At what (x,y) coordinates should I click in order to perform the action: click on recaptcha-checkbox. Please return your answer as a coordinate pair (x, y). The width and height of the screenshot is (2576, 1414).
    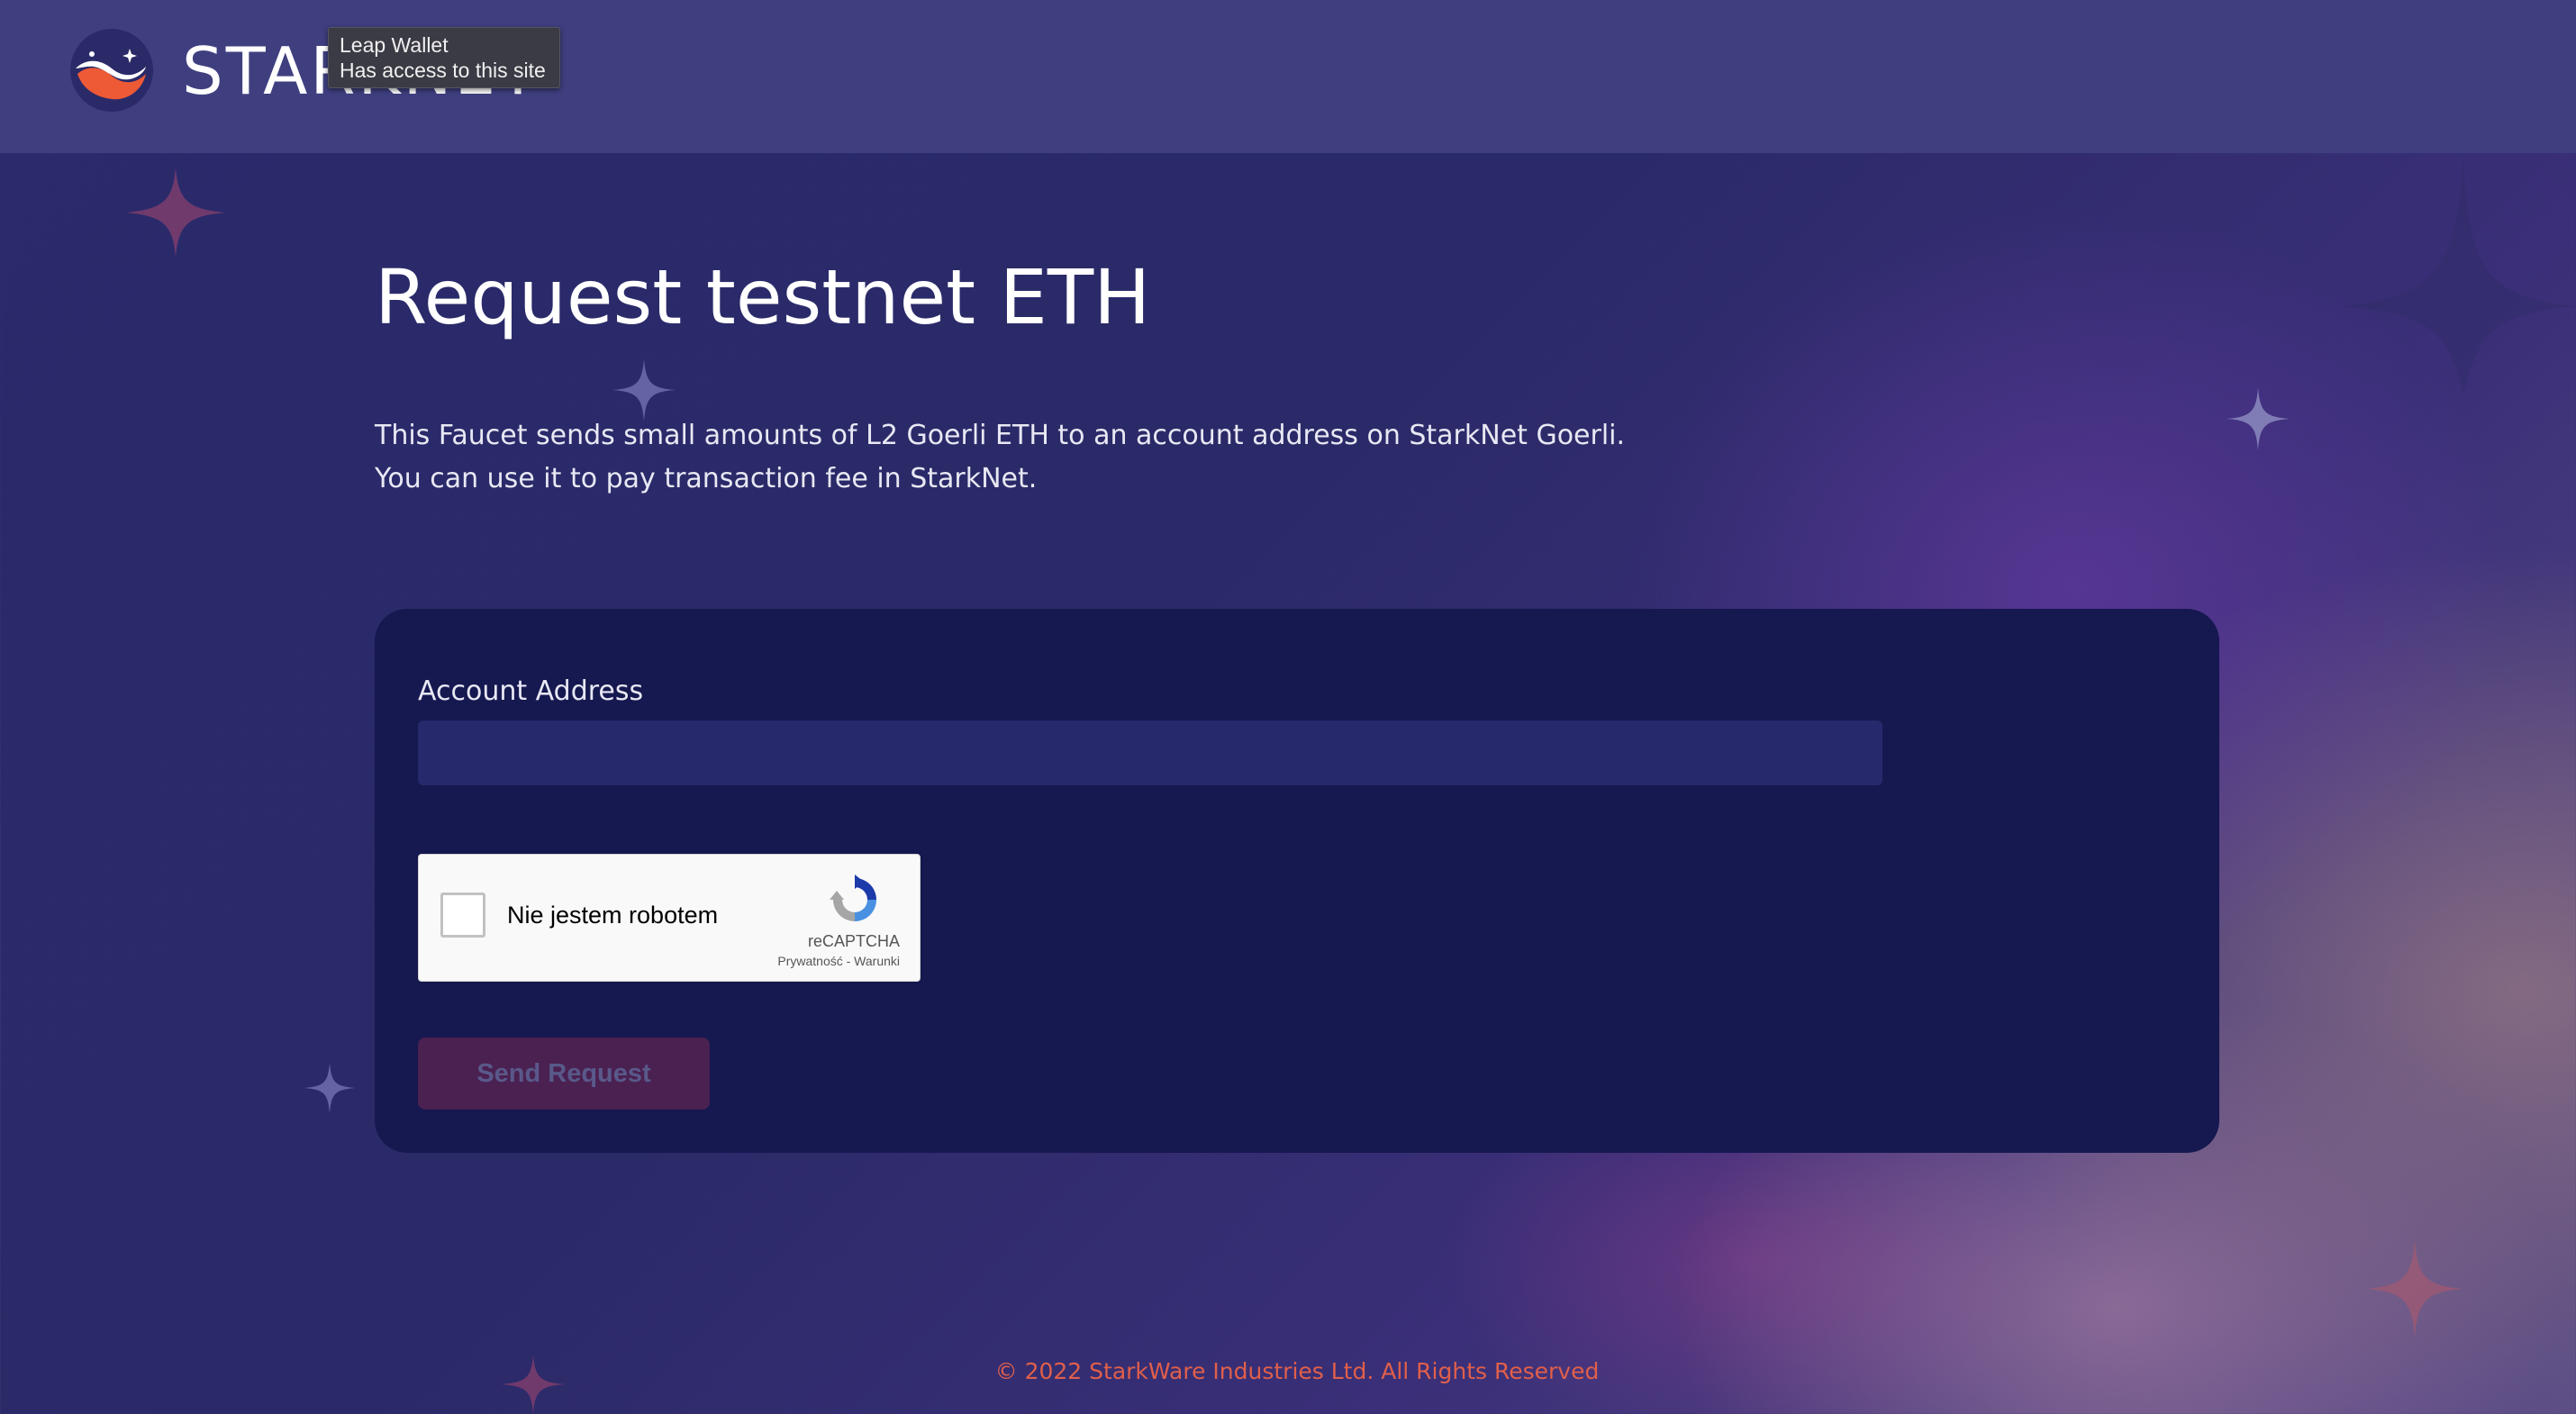
    Looking at the image, I should click on (463, 916).